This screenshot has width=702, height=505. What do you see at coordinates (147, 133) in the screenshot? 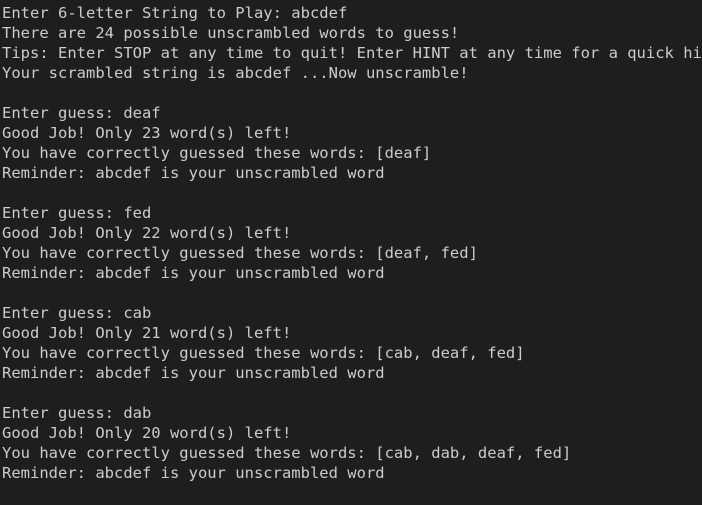
I see `terminal-line-result: Good Job! Only 23 word(s) left!` at bounding box center [147, 133].